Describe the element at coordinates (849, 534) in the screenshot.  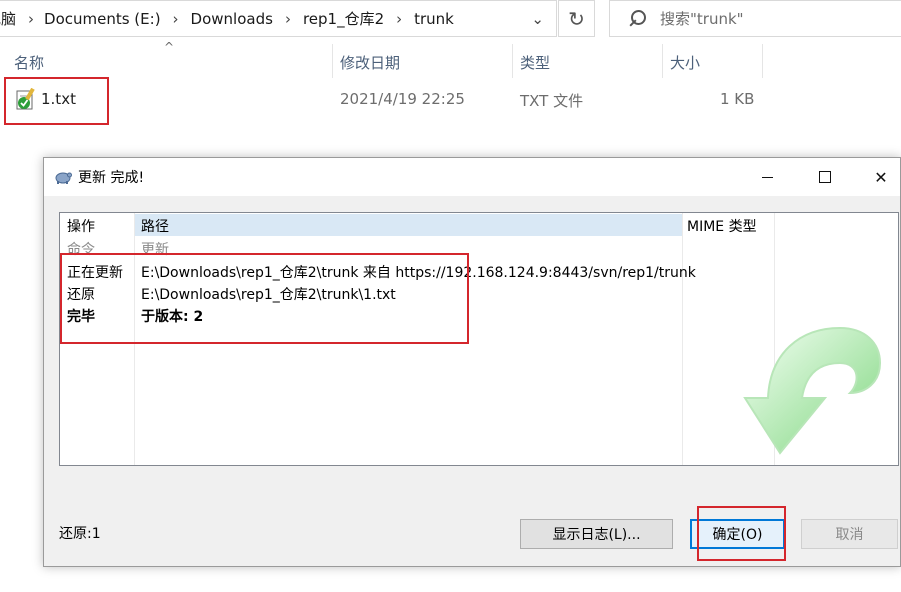
I see `cancel-button: 取消` at that location.